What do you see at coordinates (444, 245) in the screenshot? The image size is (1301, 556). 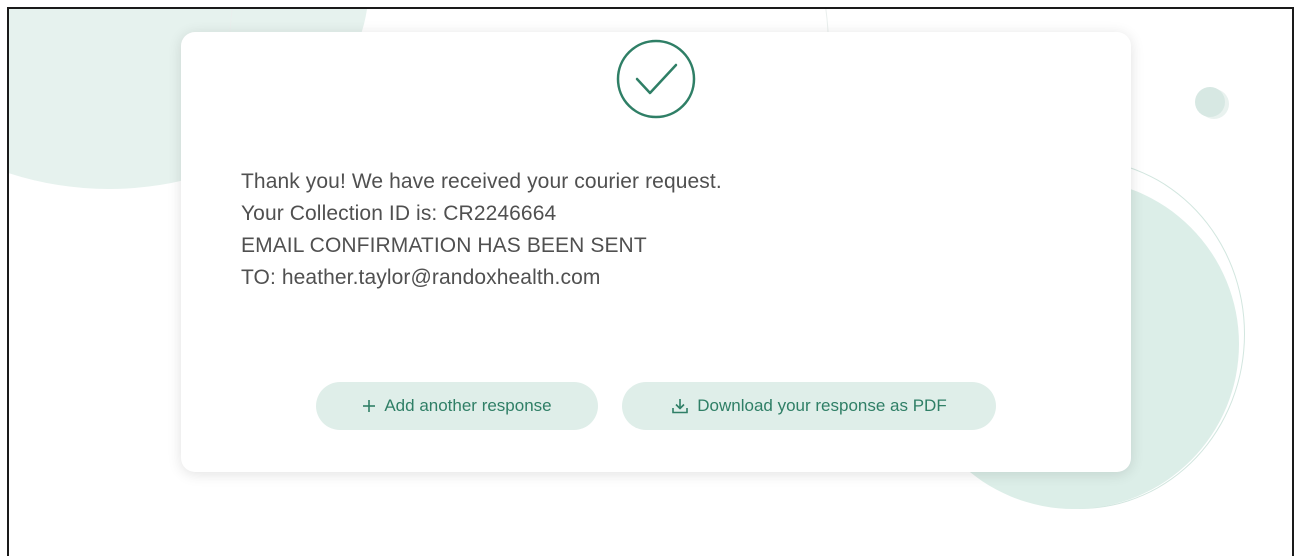 I see `email-sent-text: EMAIL CONFIRMATION HAS BEEN SENT` at bounding box center [444, 245].